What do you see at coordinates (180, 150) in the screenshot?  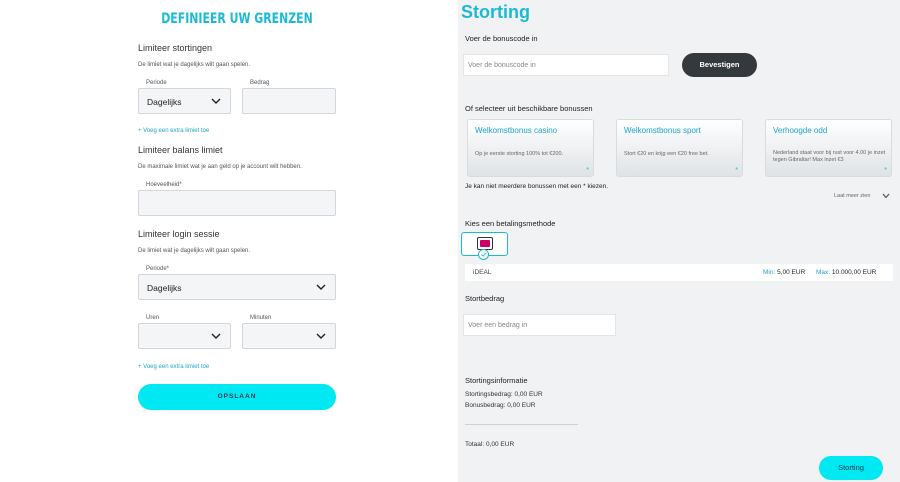 I see `balance-limit-title: Limiteer balans limiet` at bounding box center [180, 150].